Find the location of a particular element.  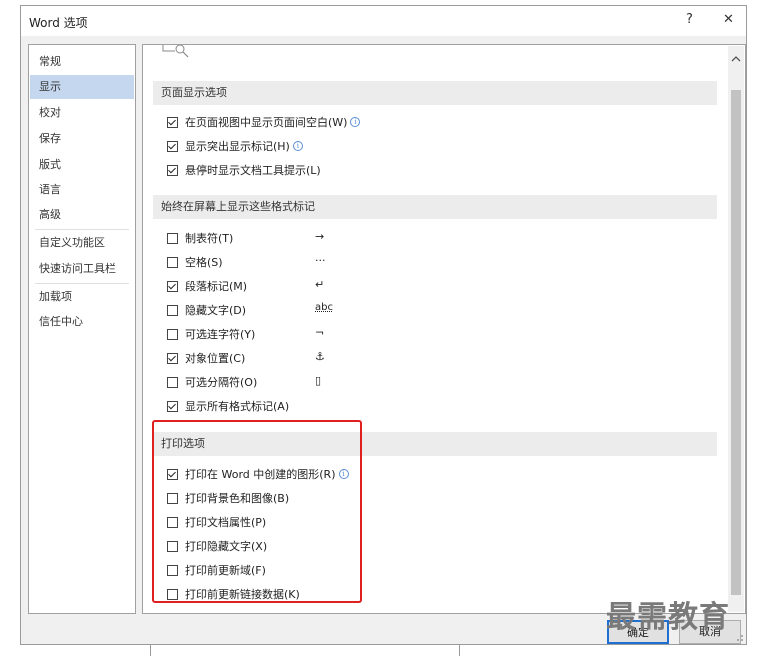

option-show-all-marks: 显示所有格式标记(A) is located at coordinates (228, 406).